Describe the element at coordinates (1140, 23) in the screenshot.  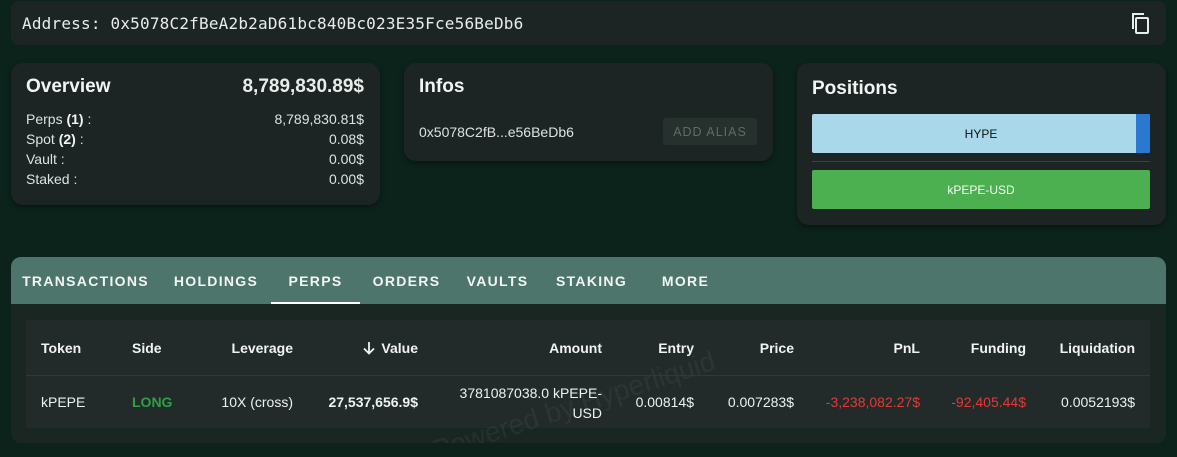
I see `copy-icon` at that location.